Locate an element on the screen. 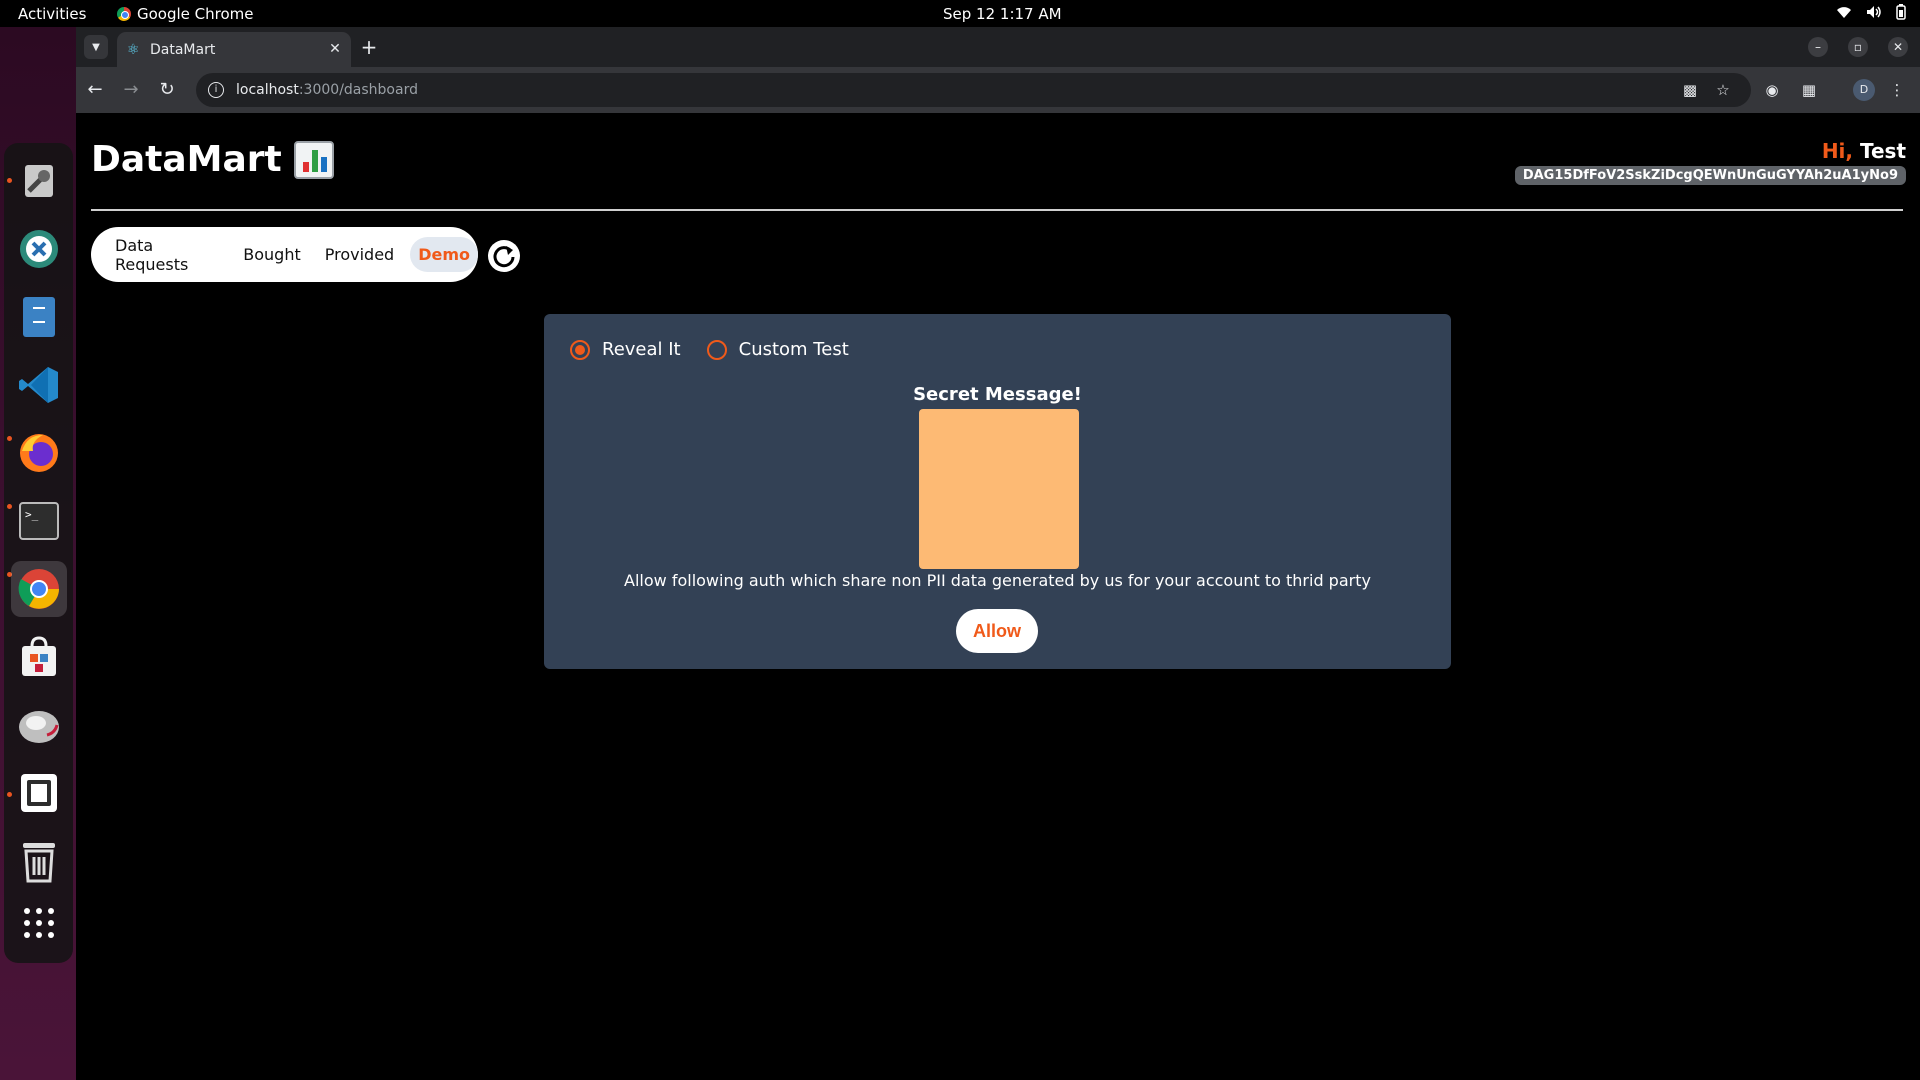 The width and height of the screenshot is (1920, 1080). minimize-icon: – is located at coordinates (1818, 47).